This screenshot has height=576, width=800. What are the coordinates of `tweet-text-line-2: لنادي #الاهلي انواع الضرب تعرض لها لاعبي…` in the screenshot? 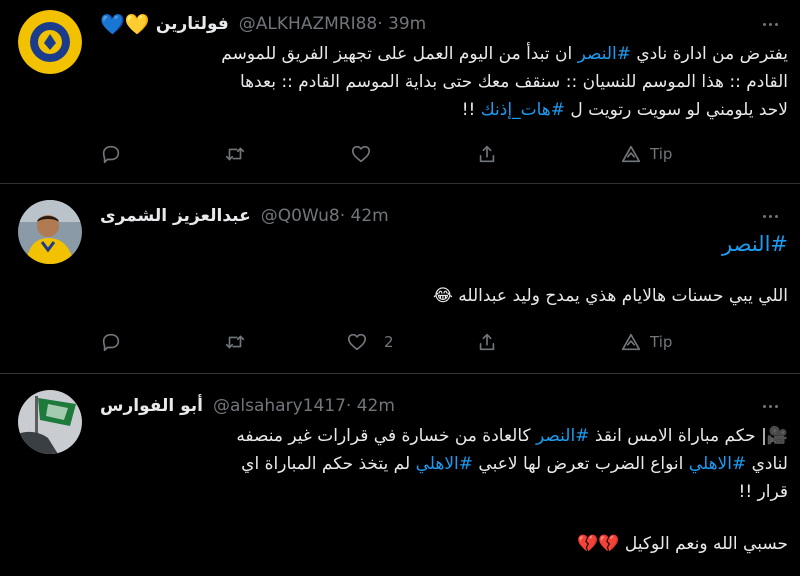 It's located at (514, 464).